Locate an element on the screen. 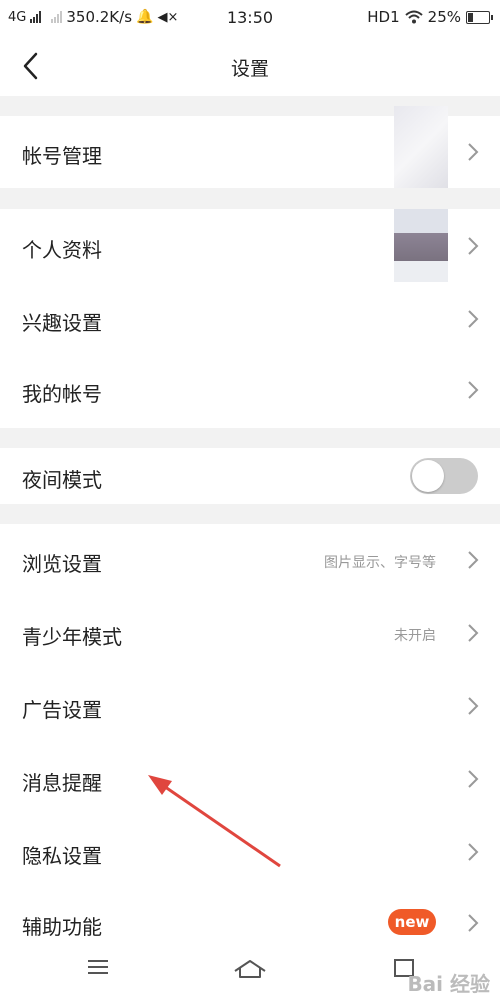  watermark: Bai 经验 is located at coordinates (448, 984).